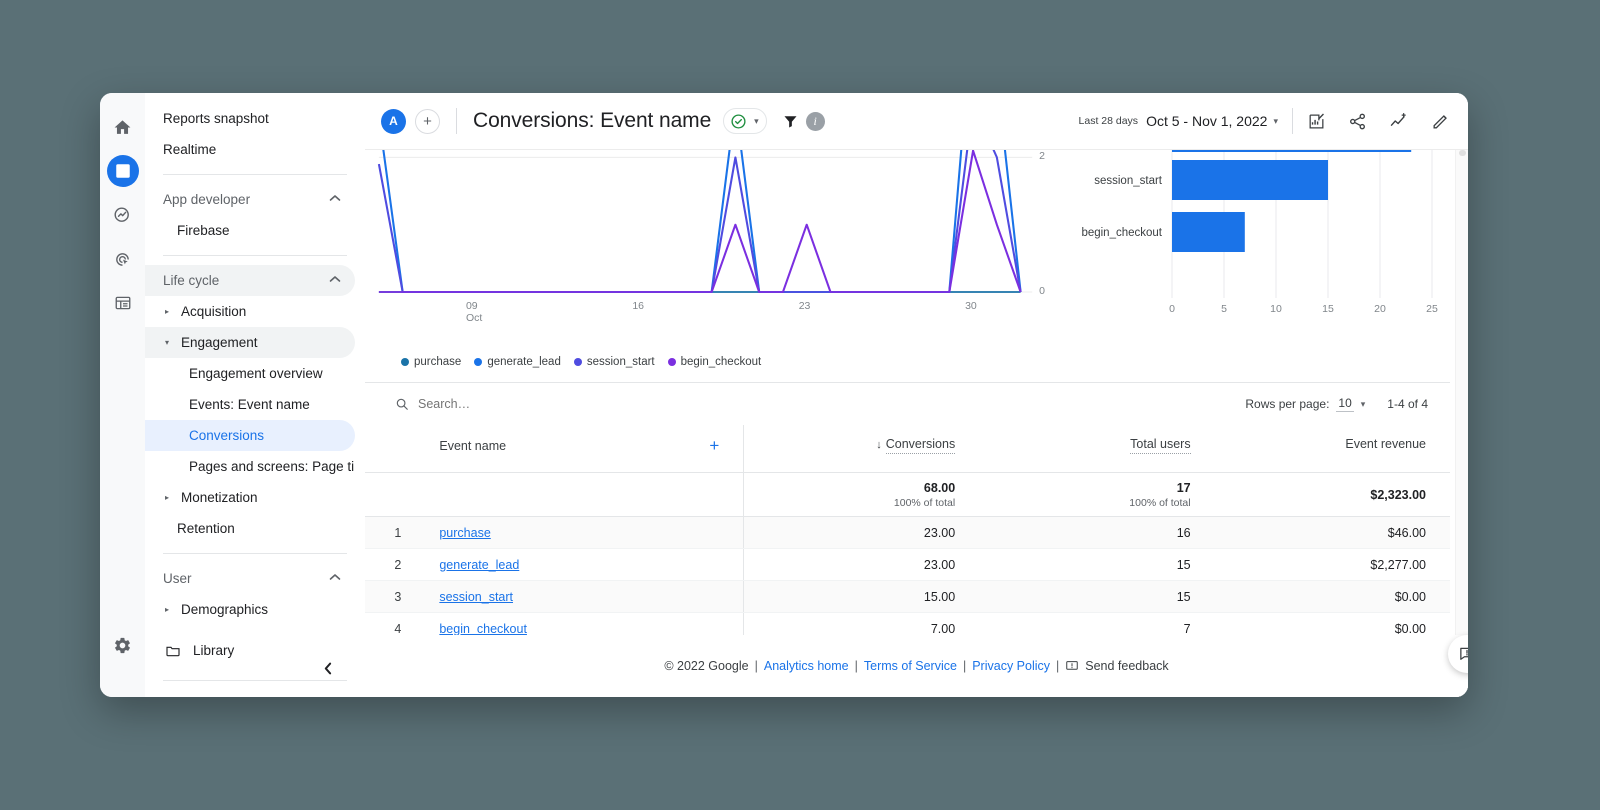 The image size is (1600, 810). Describe the element at coordinates (745, 121) in the screenshot. I see `report-status-dropdown: ▾` at that location.